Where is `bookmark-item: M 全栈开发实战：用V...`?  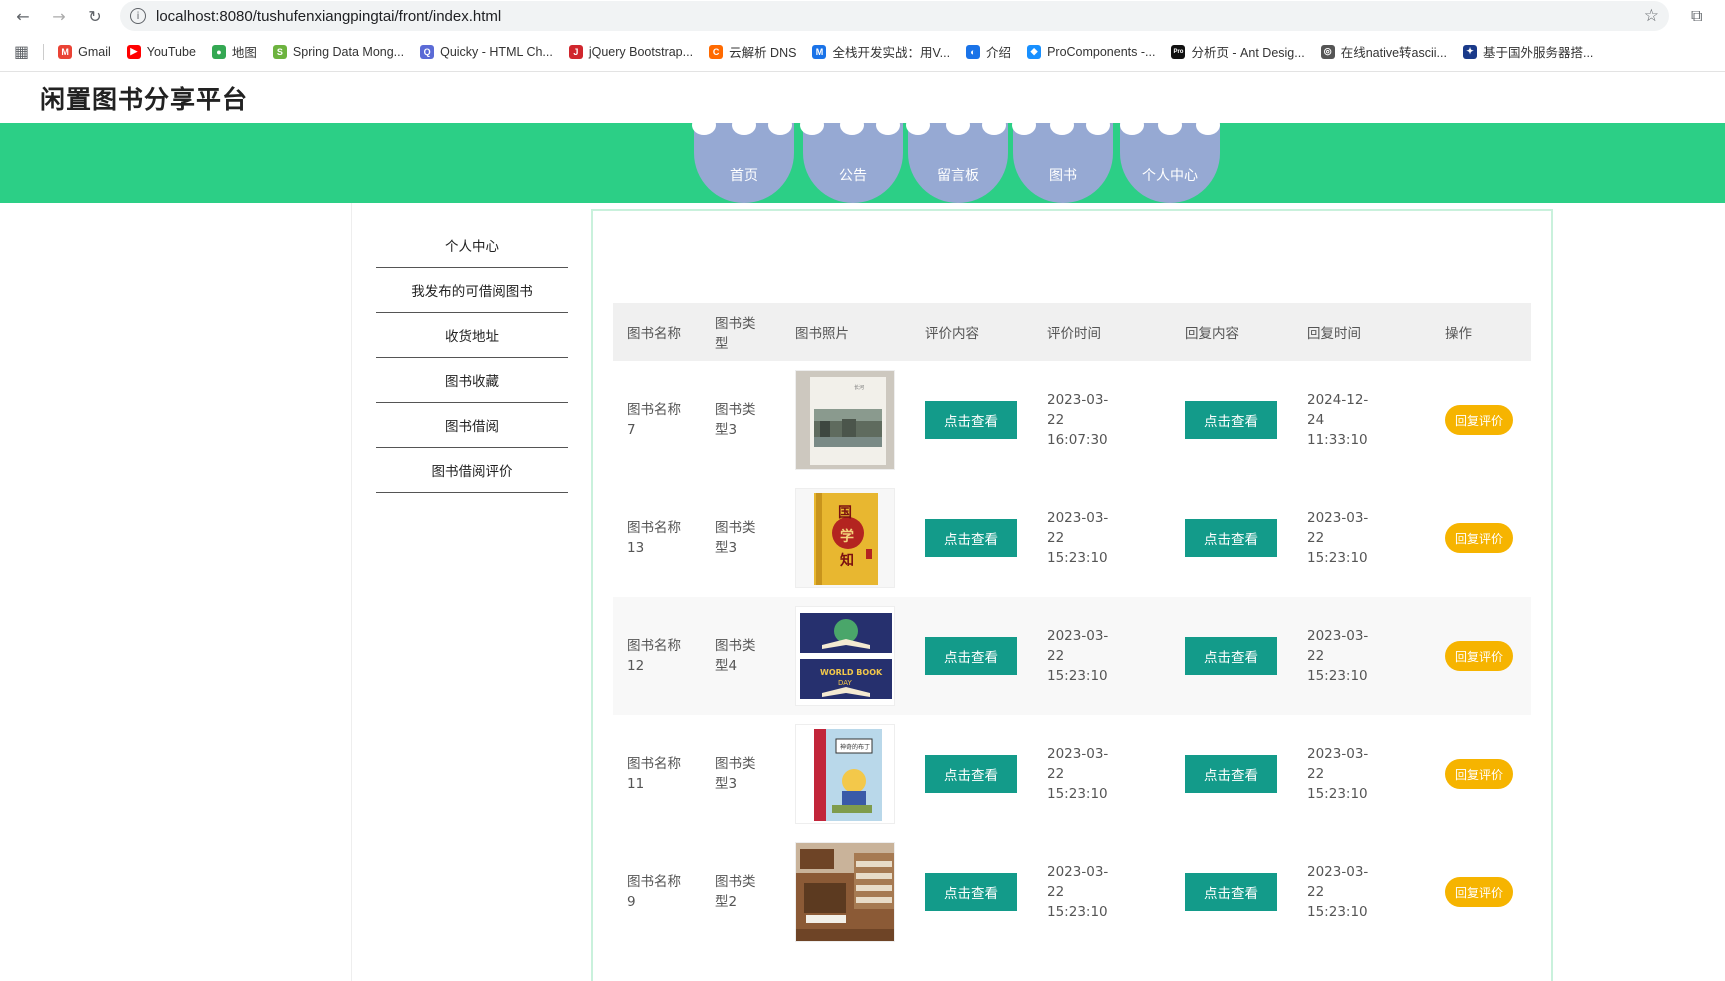 bookmark-item: M 全栈开发实战：用V... is located at coordinates (881, 51).